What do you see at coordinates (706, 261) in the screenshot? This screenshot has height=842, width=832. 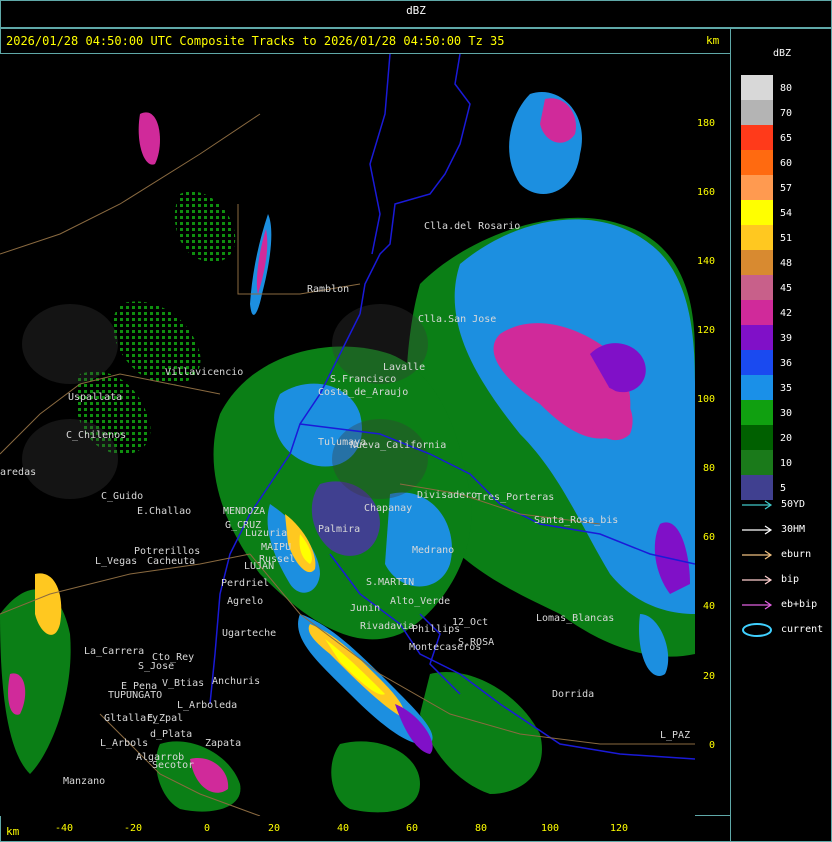 I see `y-tick-label: 140` at bounding box center [706, 261].